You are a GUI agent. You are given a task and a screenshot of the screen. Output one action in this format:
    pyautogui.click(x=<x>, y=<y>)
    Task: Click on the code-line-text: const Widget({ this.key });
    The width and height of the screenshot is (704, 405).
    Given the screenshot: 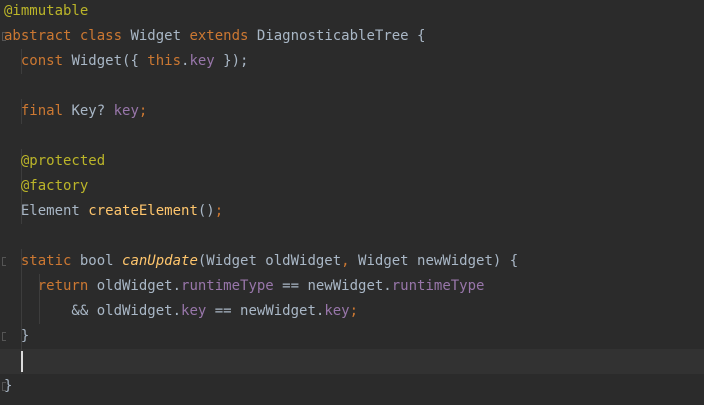 What is the action you would take?
    pyautogui.click(x=126, y=61)
    